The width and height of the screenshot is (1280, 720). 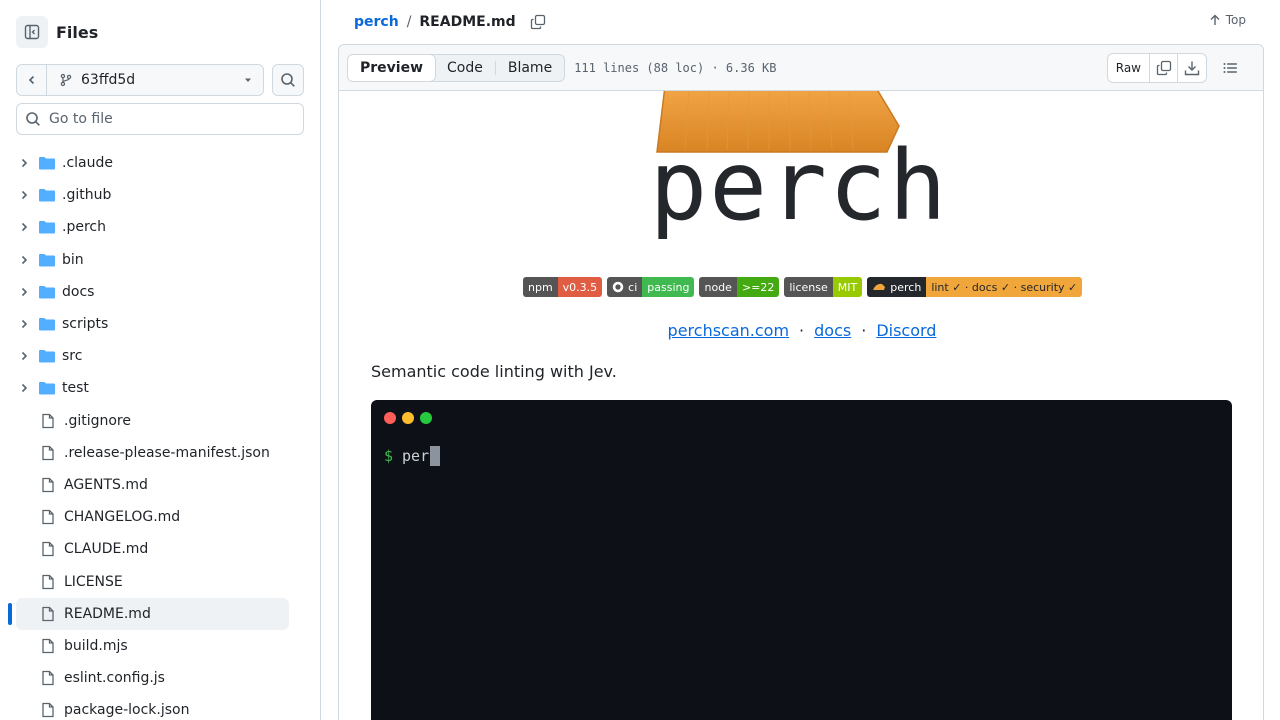 I want to click on npm-badge: npm v0.3.5, so click(x=563, y=287).